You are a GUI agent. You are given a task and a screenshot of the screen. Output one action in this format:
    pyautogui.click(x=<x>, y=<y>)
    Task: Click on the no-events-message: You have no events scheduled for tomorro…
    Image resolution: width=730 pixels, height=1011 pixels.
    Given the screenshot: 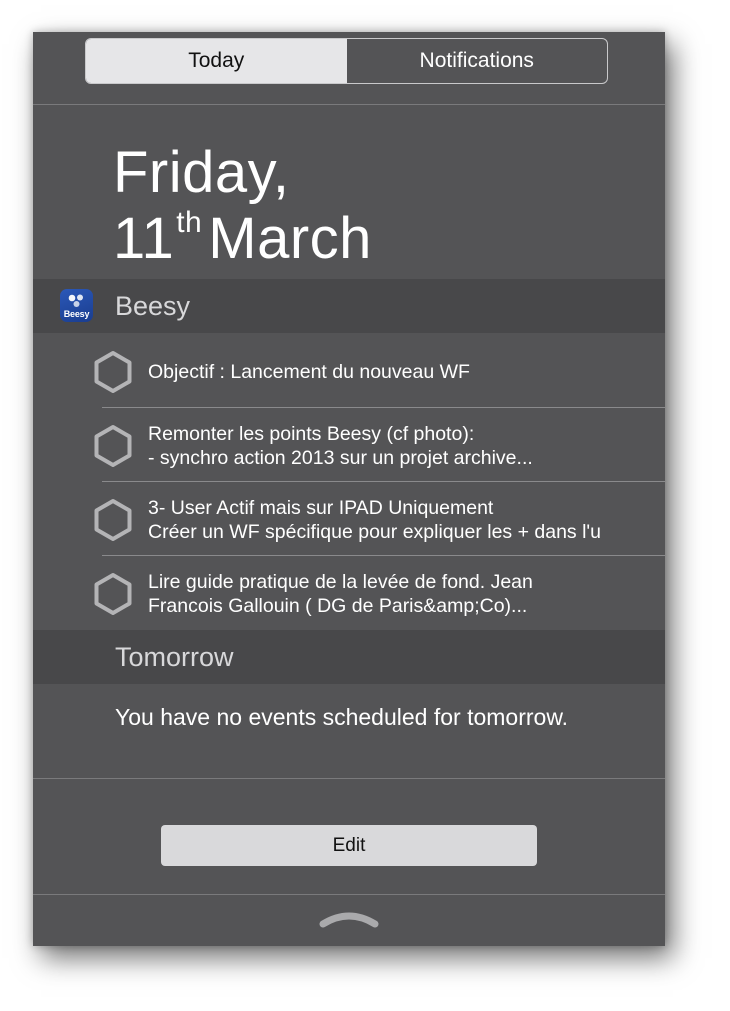 What is the action you would take?
    pyautogui.click(x=342, y=717)
    